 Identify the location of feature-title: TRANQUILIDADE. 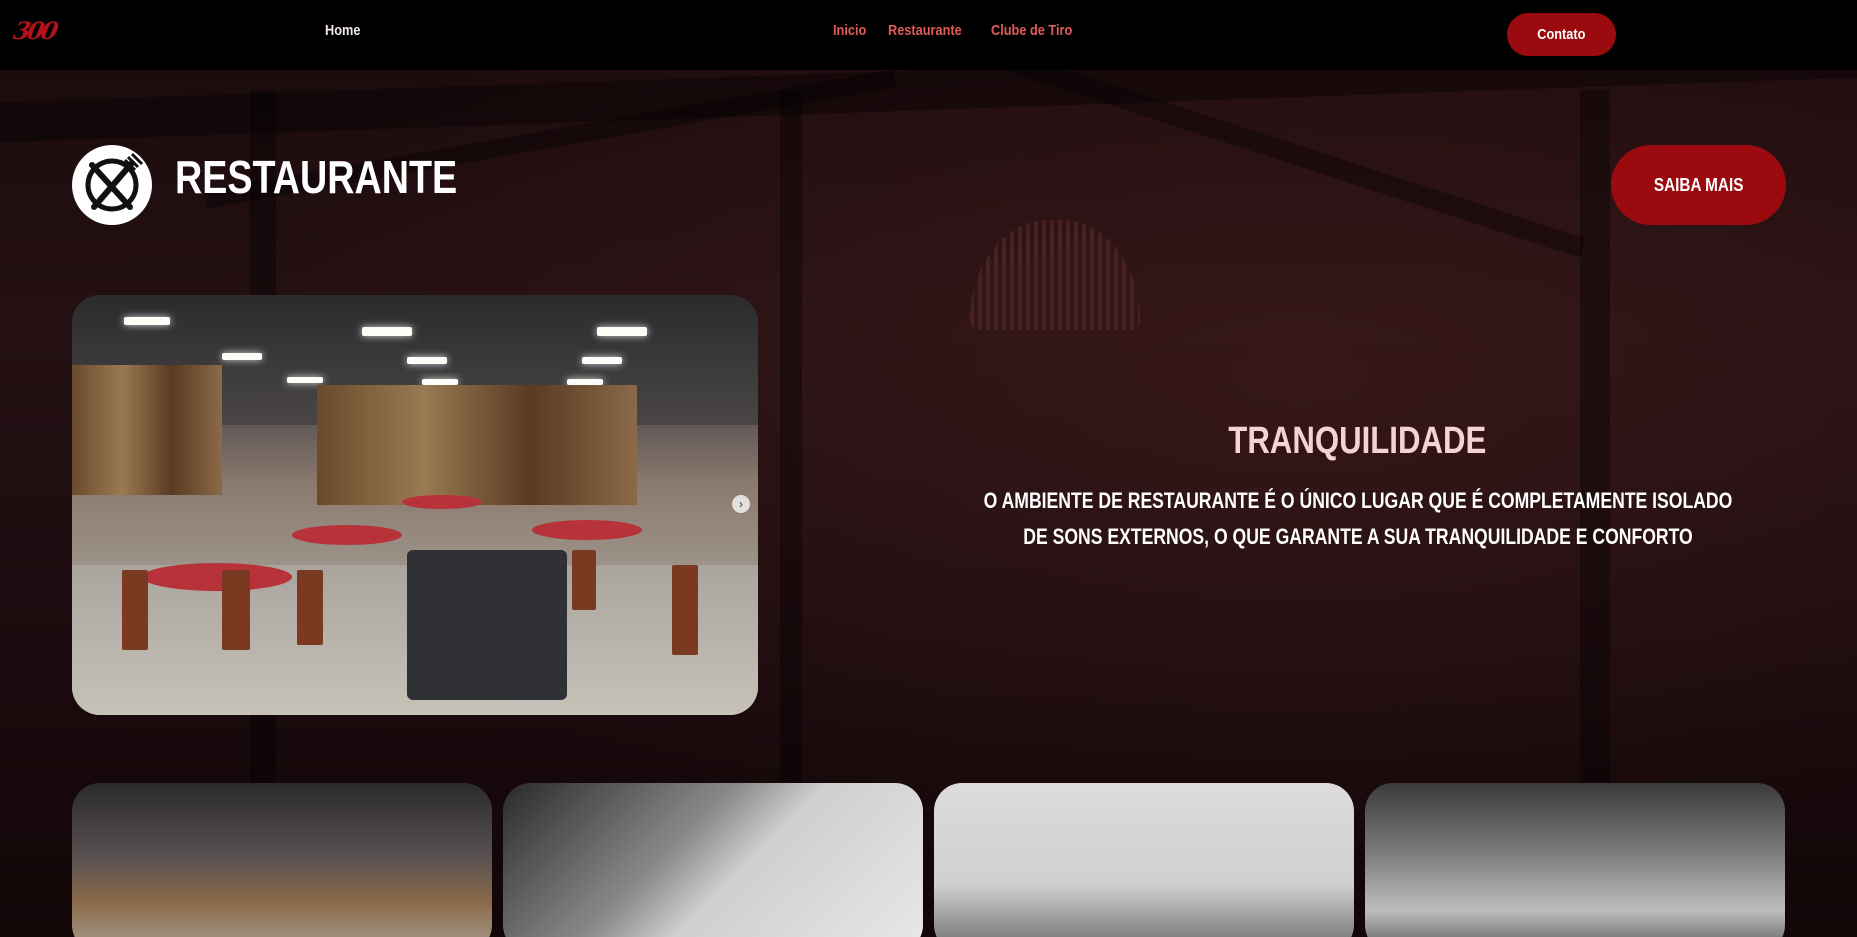
(1357, 441).